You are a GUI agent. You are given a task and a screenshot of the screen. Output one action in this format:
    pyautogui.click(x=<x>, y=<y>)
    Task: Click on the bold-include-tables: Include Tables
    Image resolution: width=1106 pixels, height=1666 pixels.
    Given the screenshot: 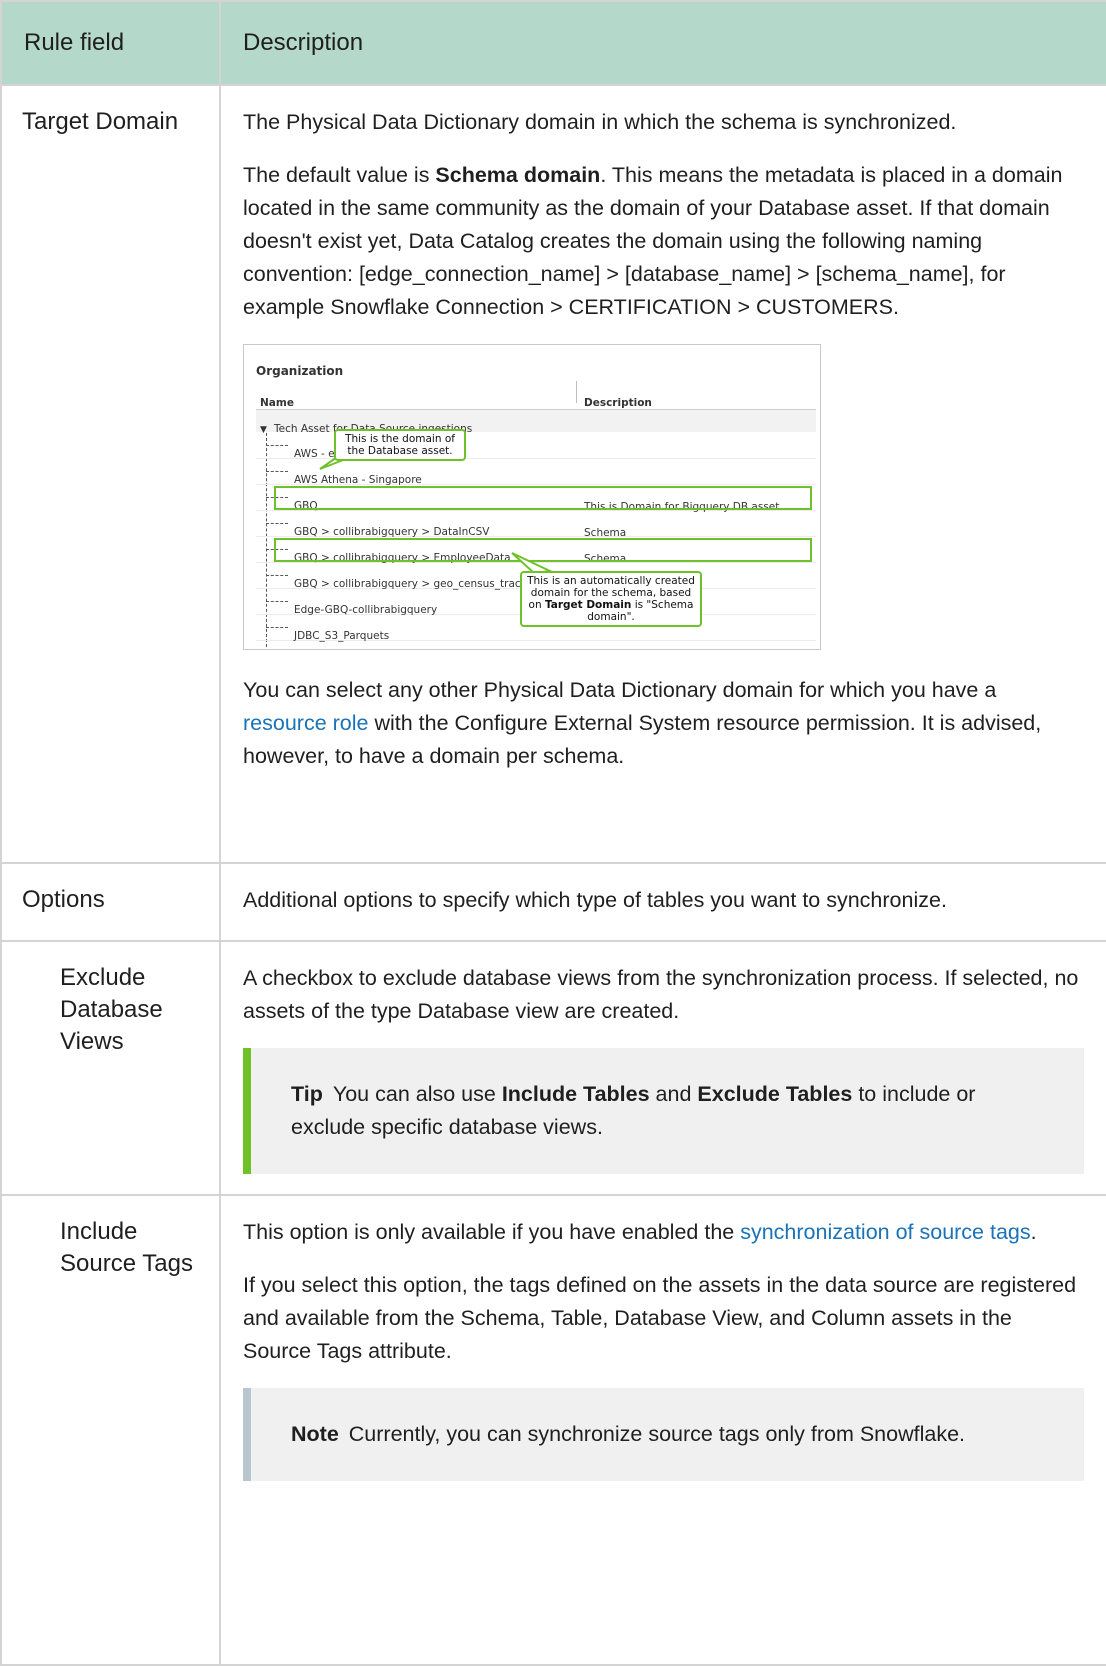 What is the action you would take?
    pyautogui.click(x=575, y=1094)
    